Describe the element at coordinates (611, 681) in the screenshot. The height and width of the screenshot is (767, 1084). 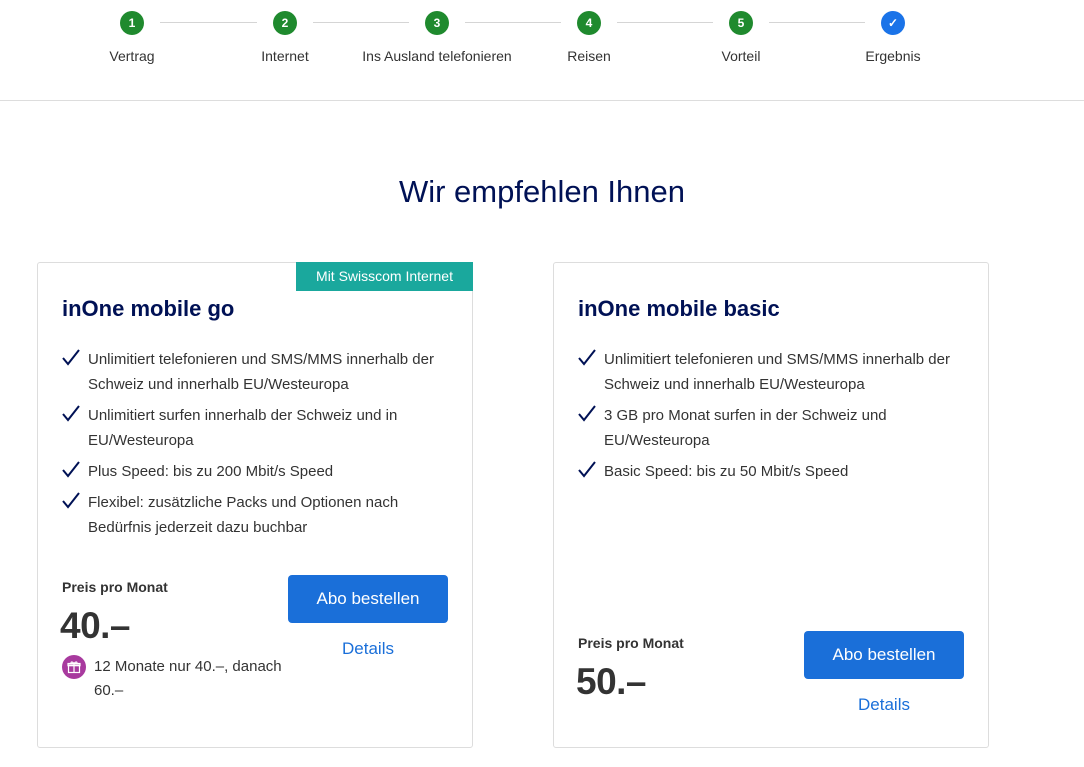
I see `price-value: 50.–` at that location.